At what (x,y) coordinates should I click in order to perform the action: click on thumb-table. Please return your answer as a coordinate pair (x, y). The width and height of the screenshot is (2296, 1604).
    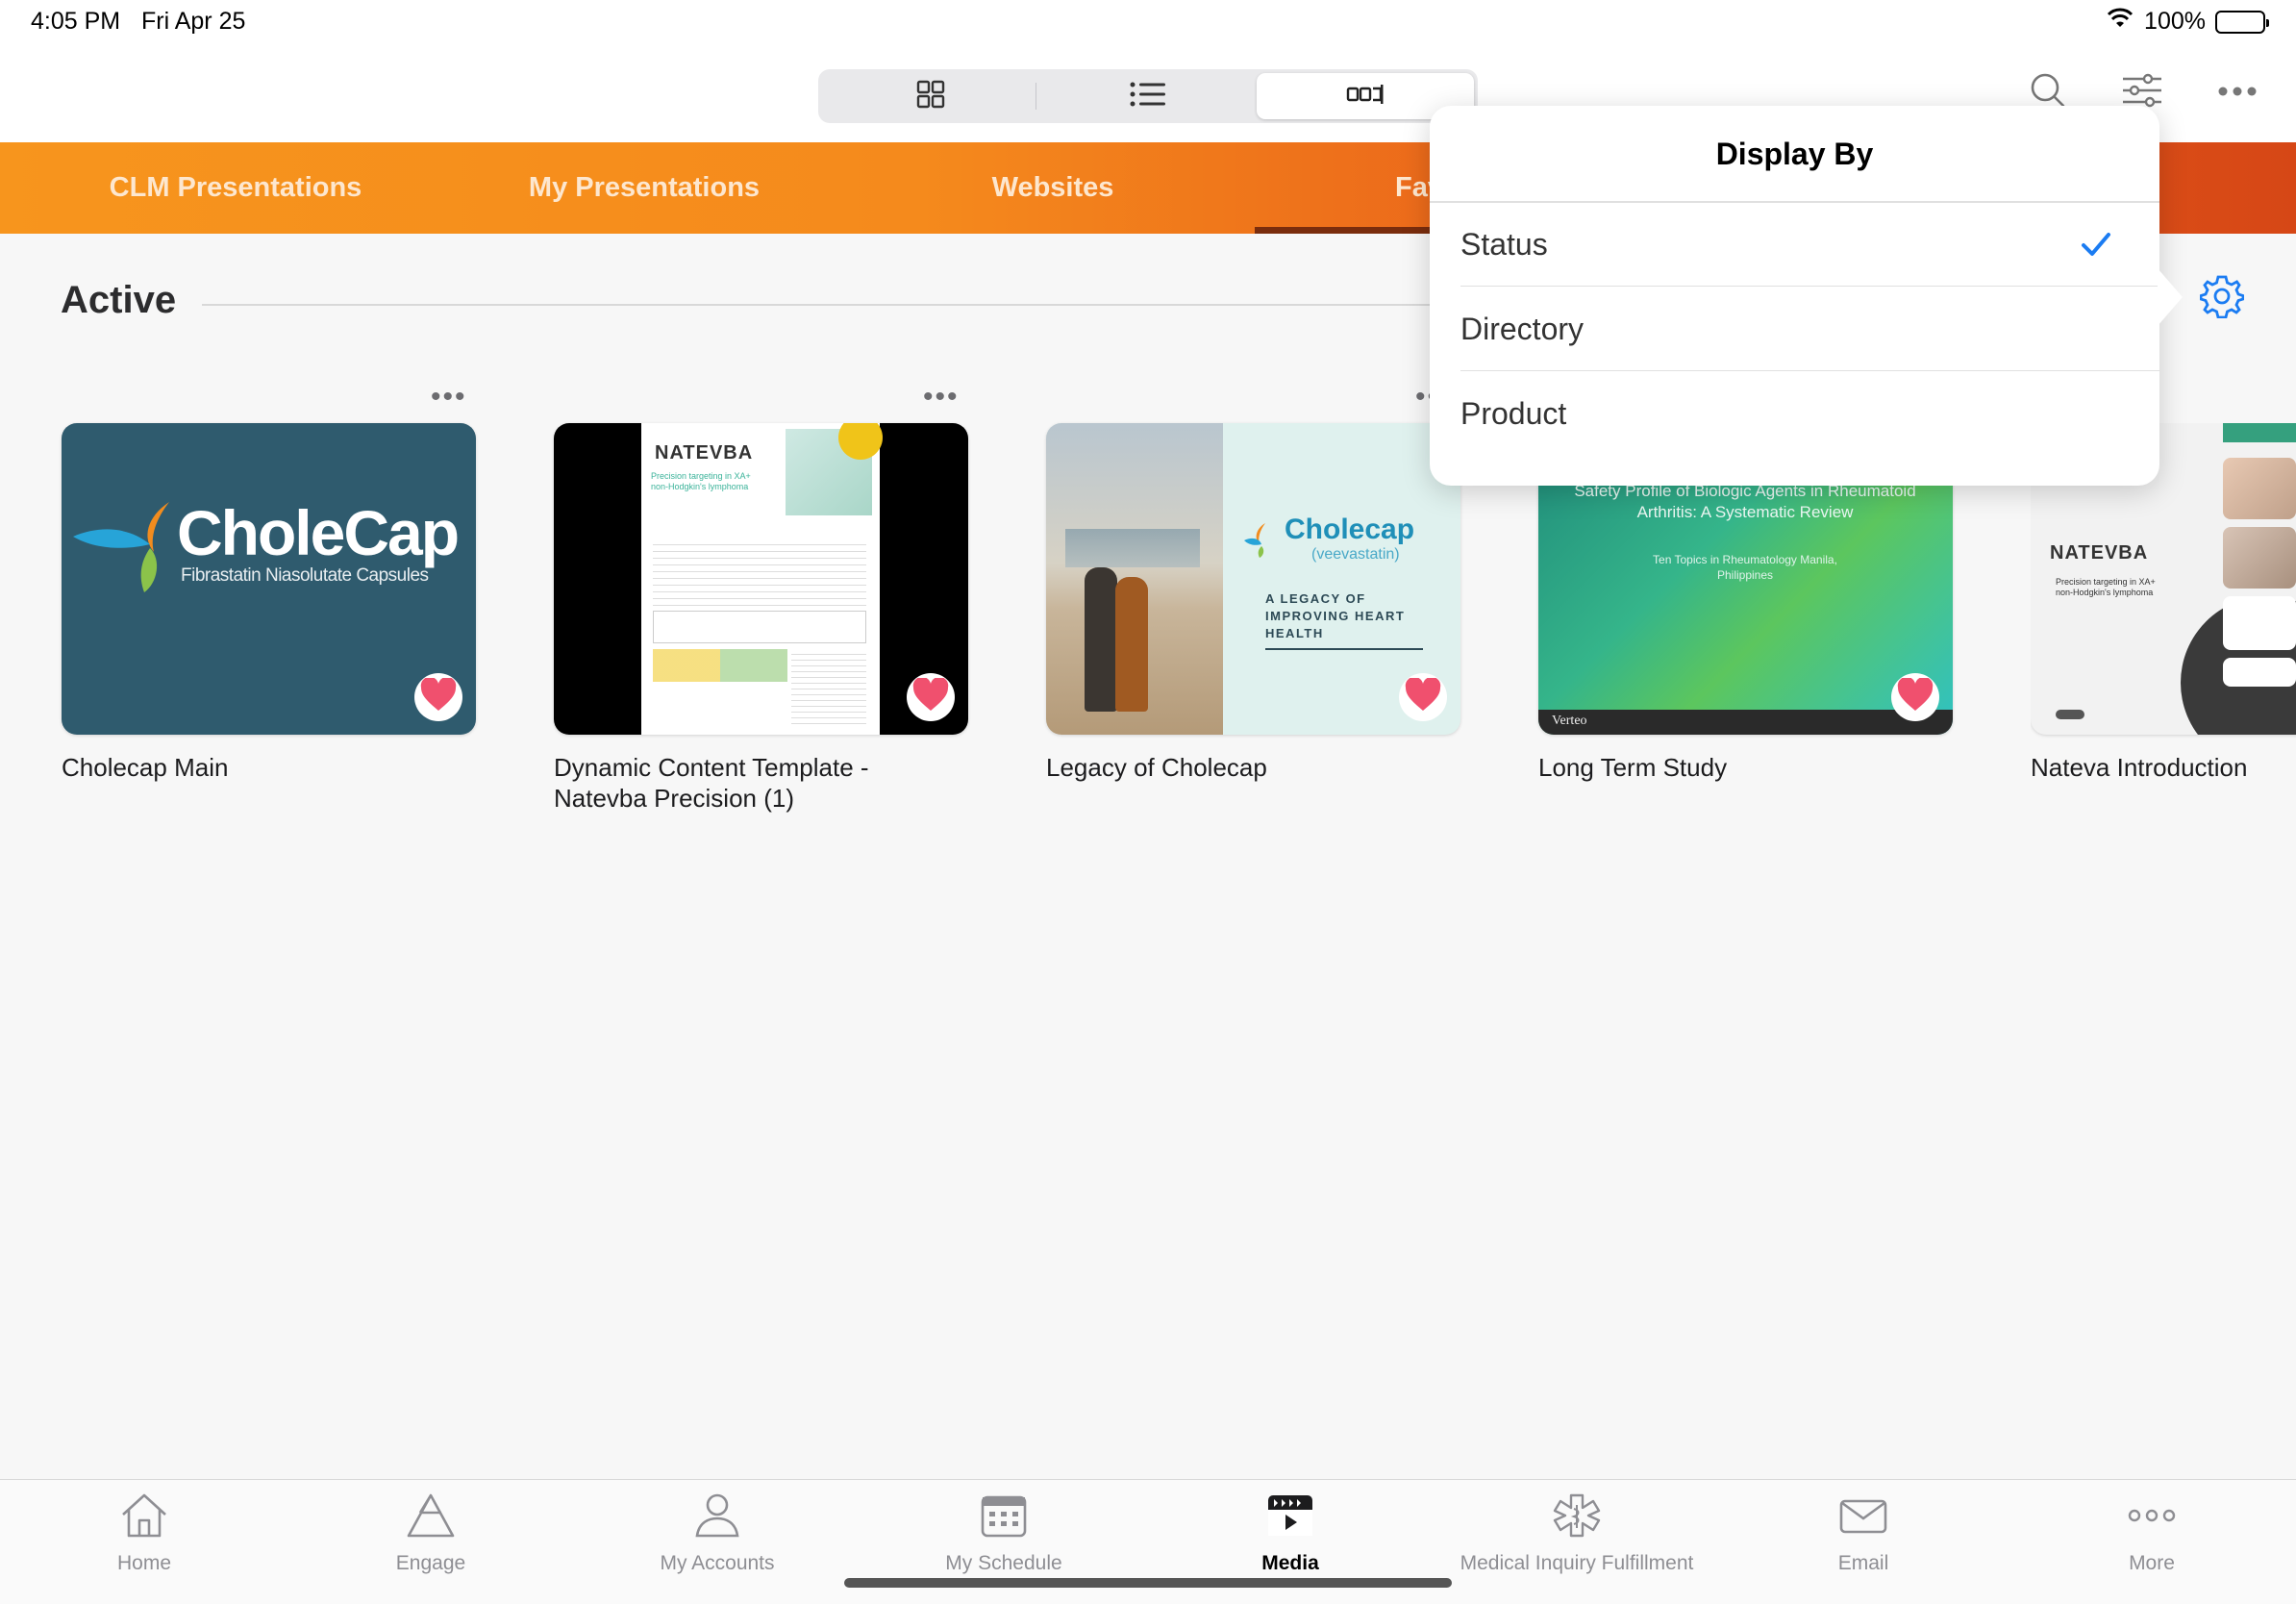
    Looking at the image, I should click on (720, 665).